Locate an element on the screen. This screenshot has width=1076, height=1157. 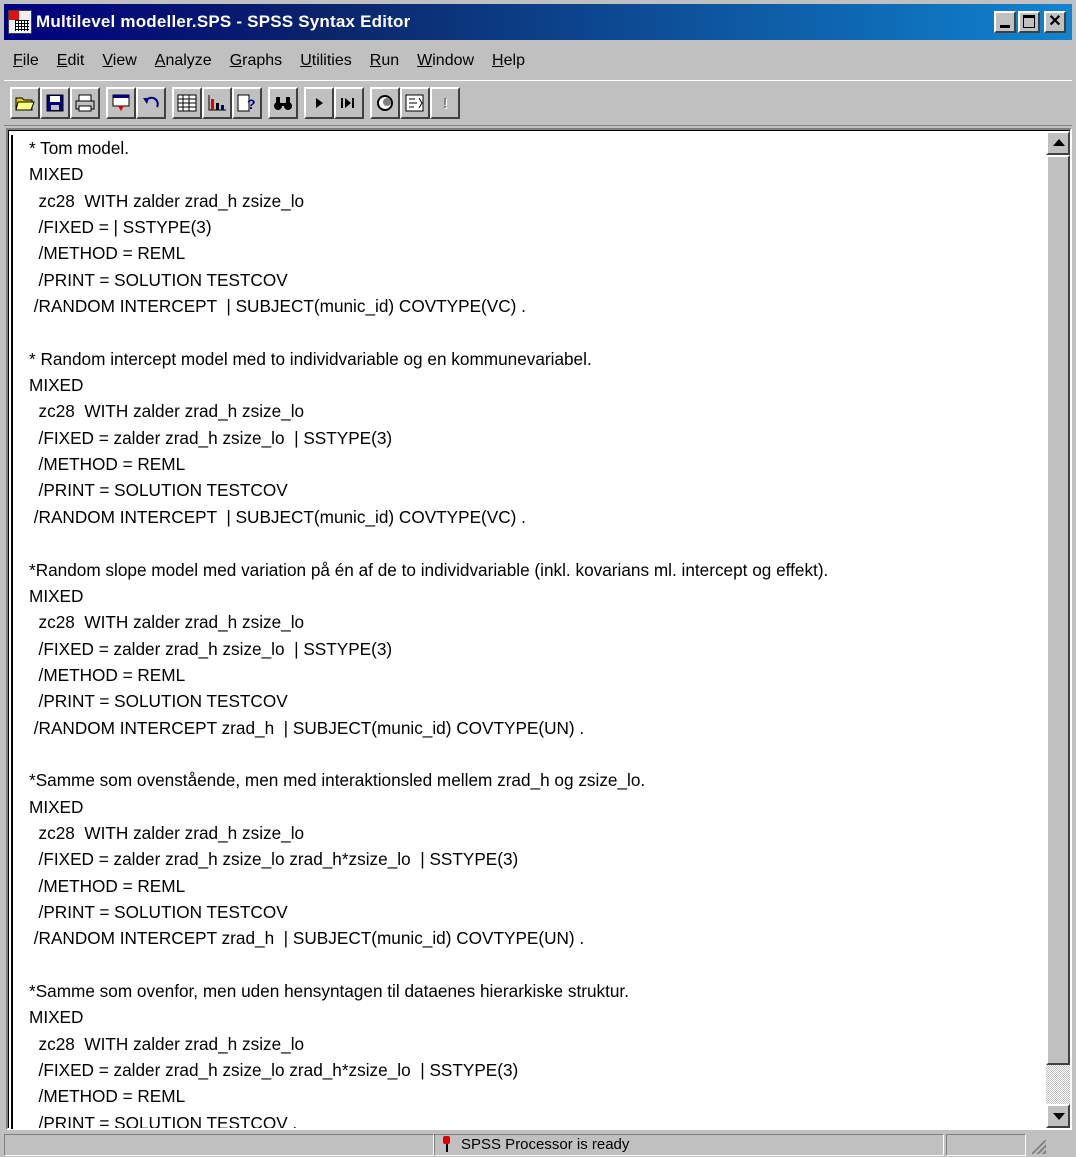
open-folder-icon is located at coordinates (25, 104).